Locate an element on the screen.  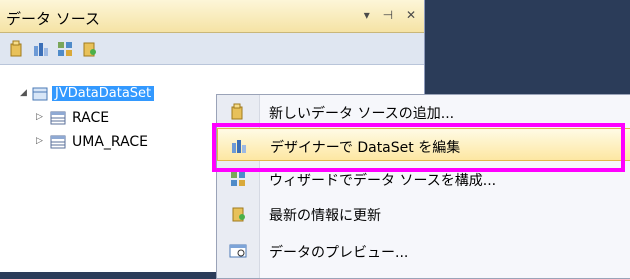
tree-item-uma-race: ▷ UMA_RACE is located at coordinates (121, 143).